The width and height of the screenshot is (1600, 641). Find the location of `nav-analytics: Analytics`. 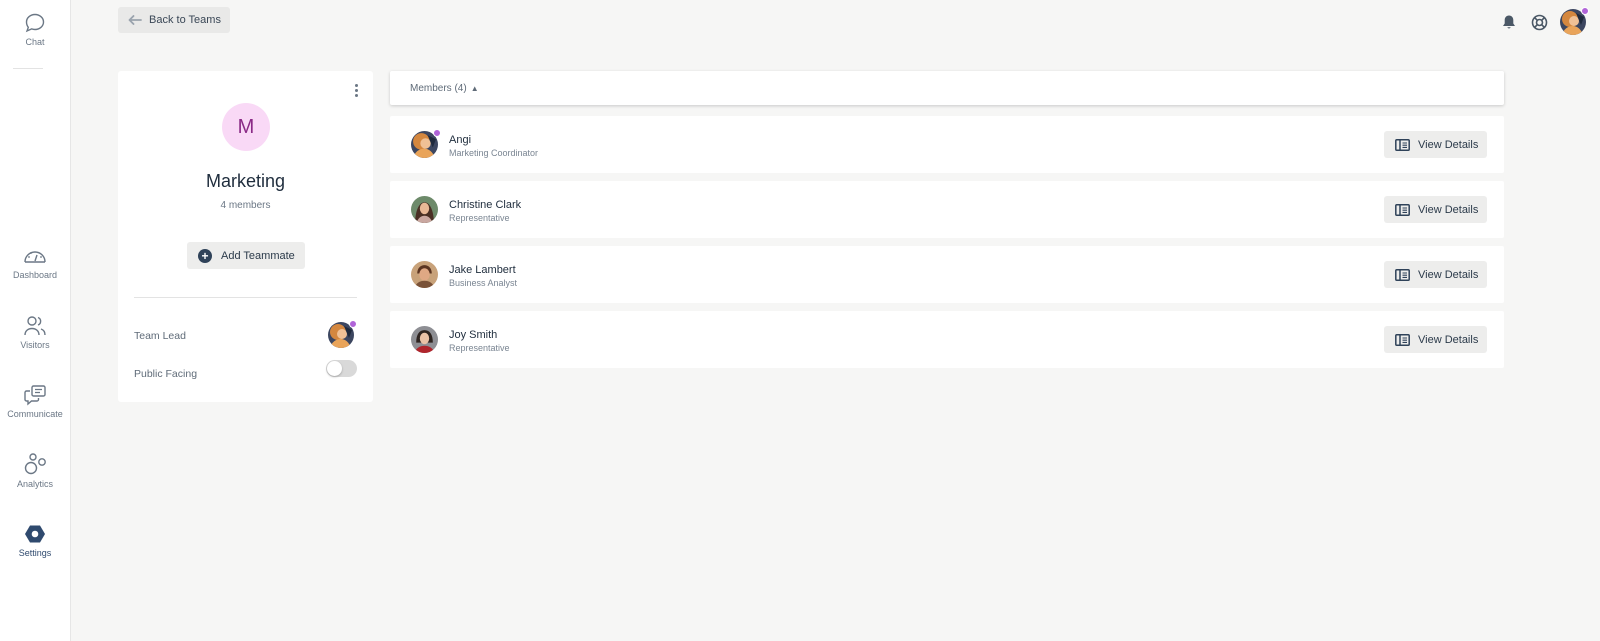

nav-analytics: Analytics is located at coordinates (35, 470).